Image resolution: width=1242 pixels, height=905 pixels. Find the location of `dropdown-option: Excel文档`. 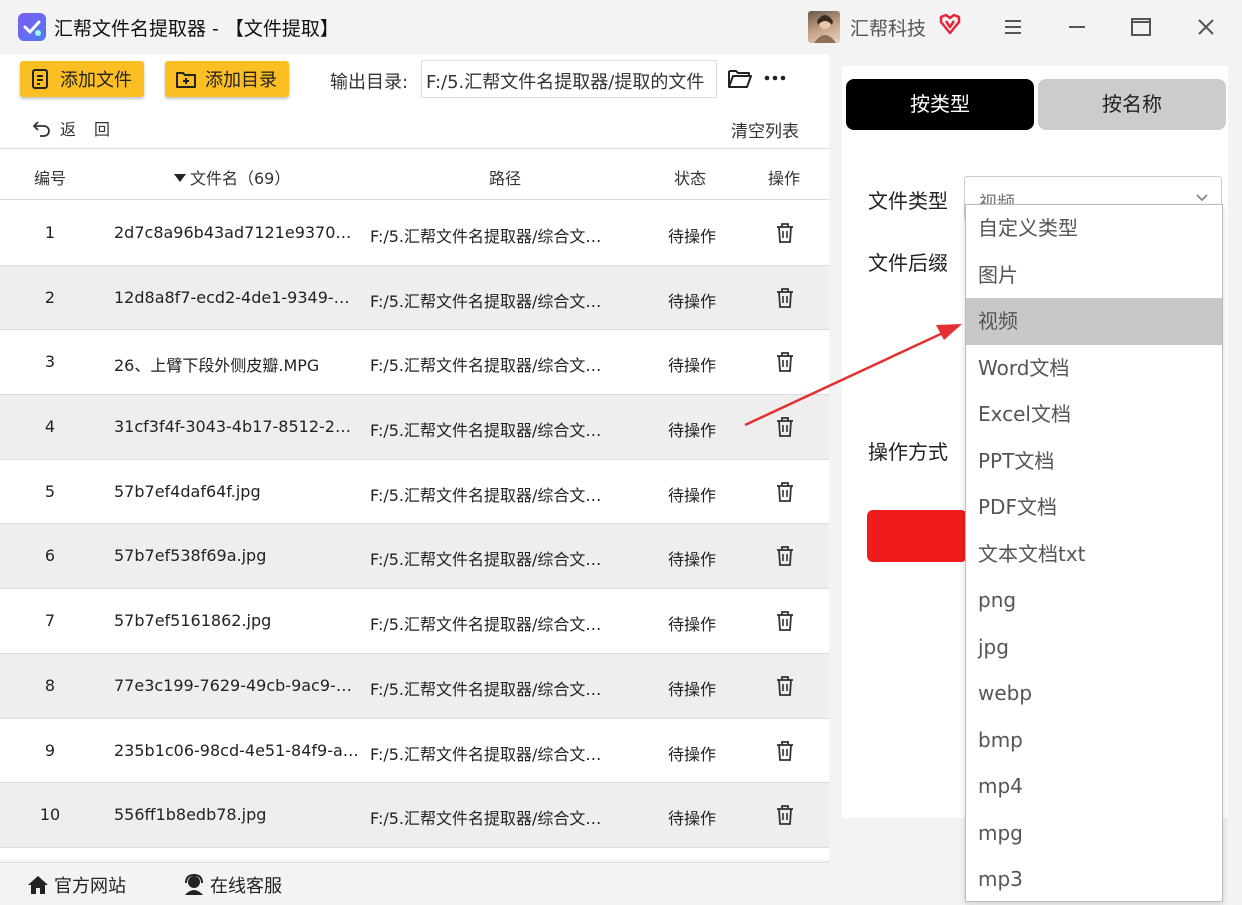

dropdown-option: Excel文档 is located at coordinates (1094, 414).